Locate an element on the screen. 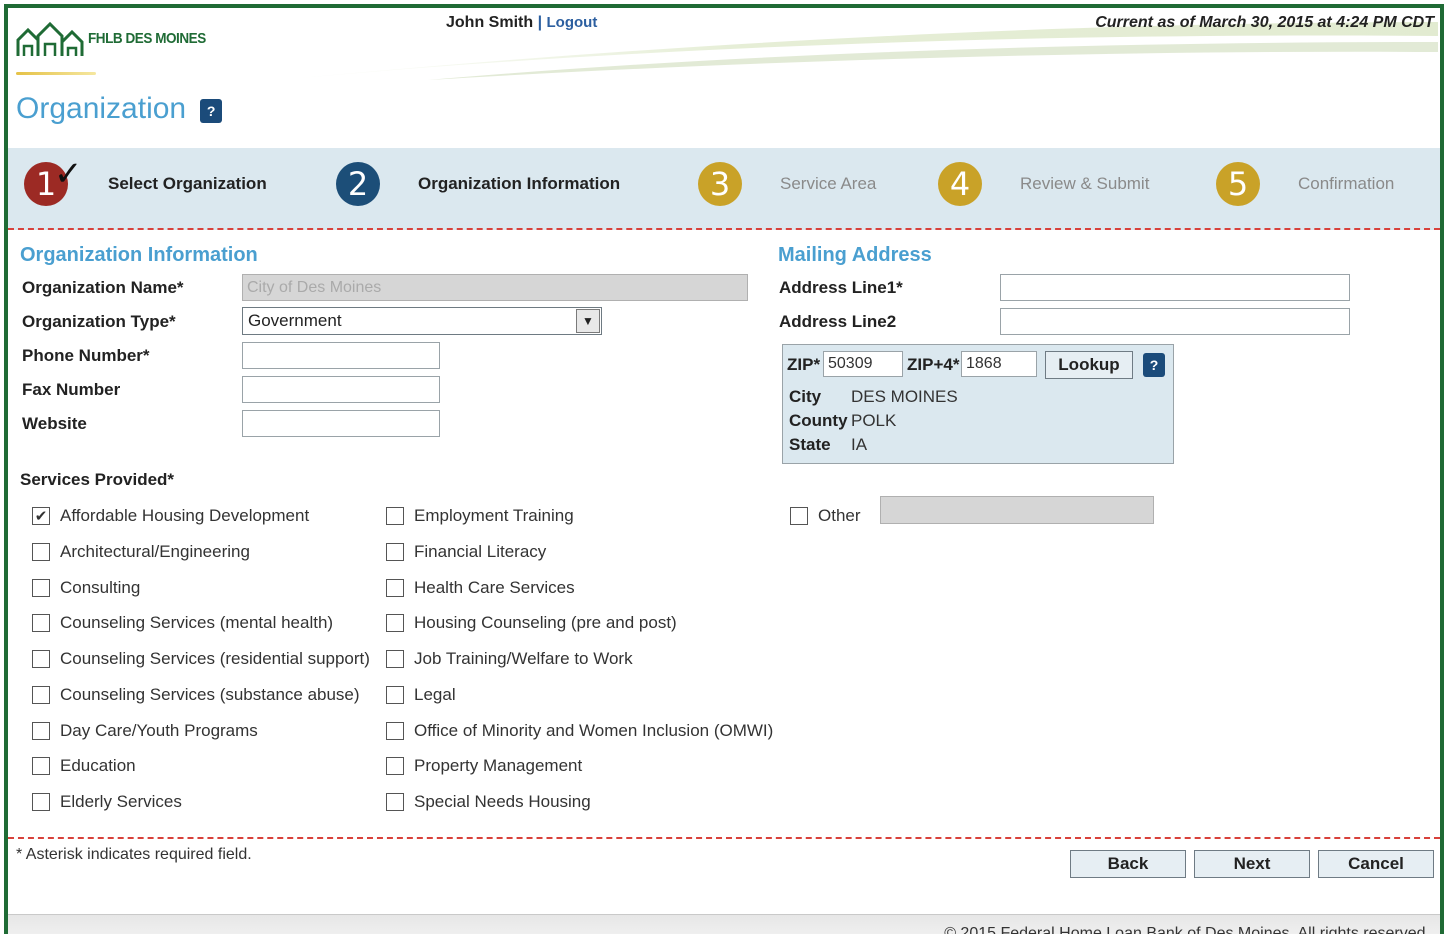  phone-field is located at coordinates (341, 355).